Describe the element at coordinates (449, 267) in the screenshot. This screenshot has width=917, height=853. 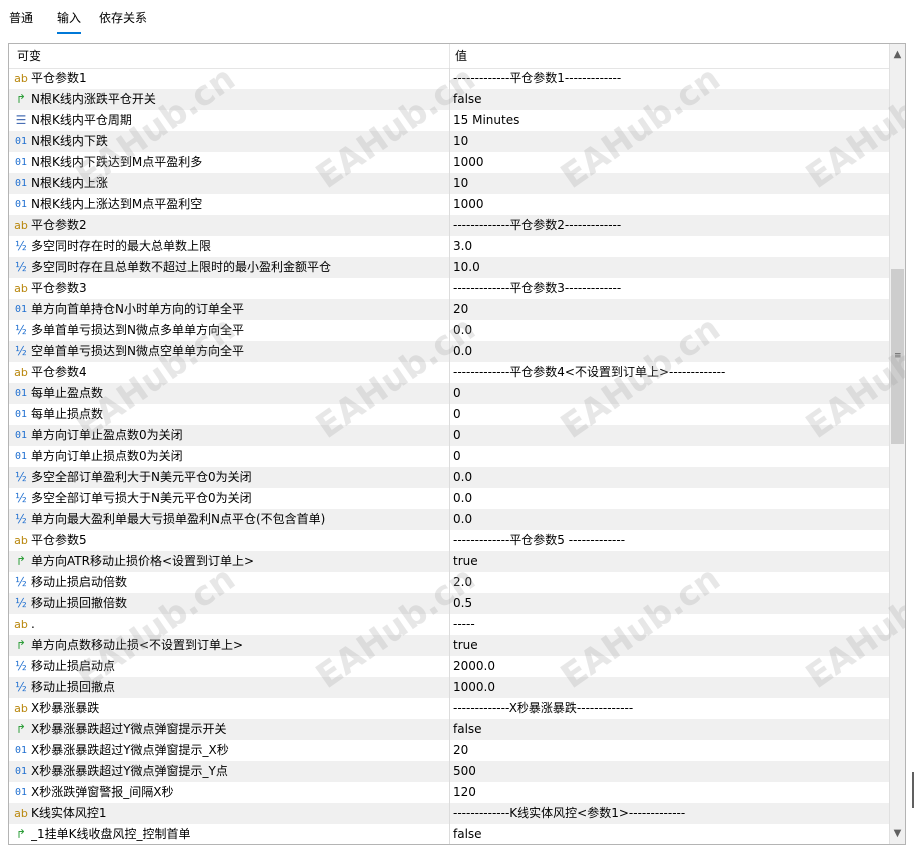
I see `parameter-row: ½ 多空同时存在且总单数不超过上限时的最小盈利金额平仓 10.0` at that location.